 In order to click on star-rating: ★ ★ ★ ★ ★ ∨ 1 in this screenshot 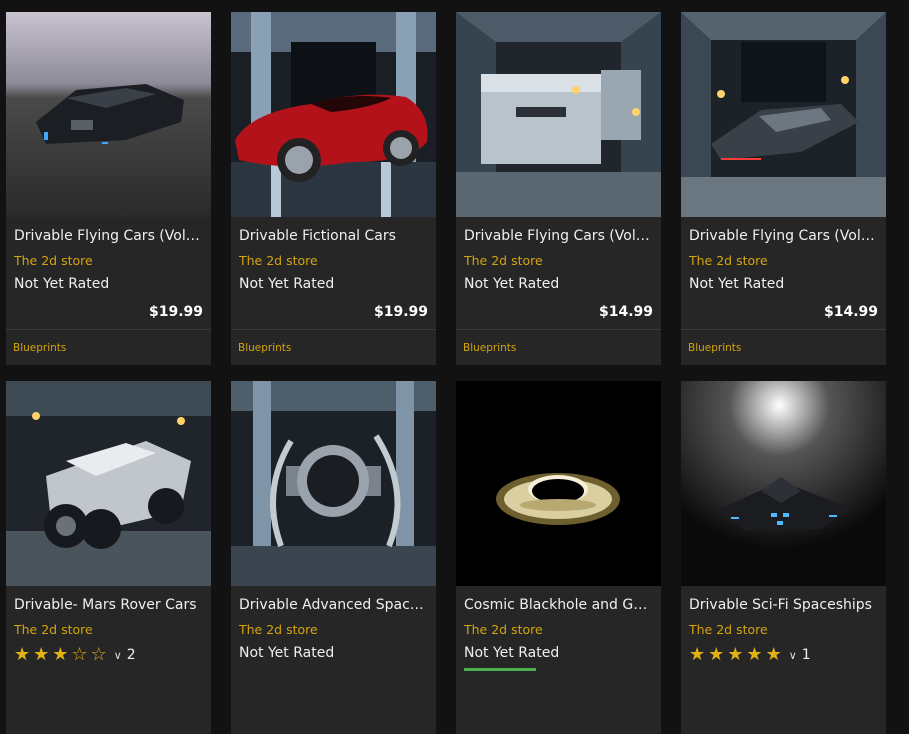, I will do `click(750, 655)`.